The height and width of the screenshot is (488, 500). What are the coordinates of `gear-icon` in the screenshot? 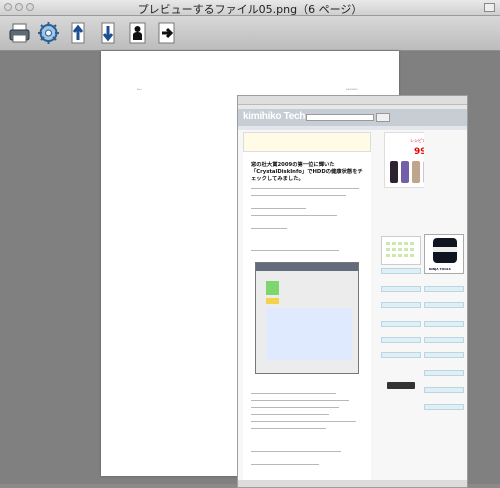 It's located at (48, 33).